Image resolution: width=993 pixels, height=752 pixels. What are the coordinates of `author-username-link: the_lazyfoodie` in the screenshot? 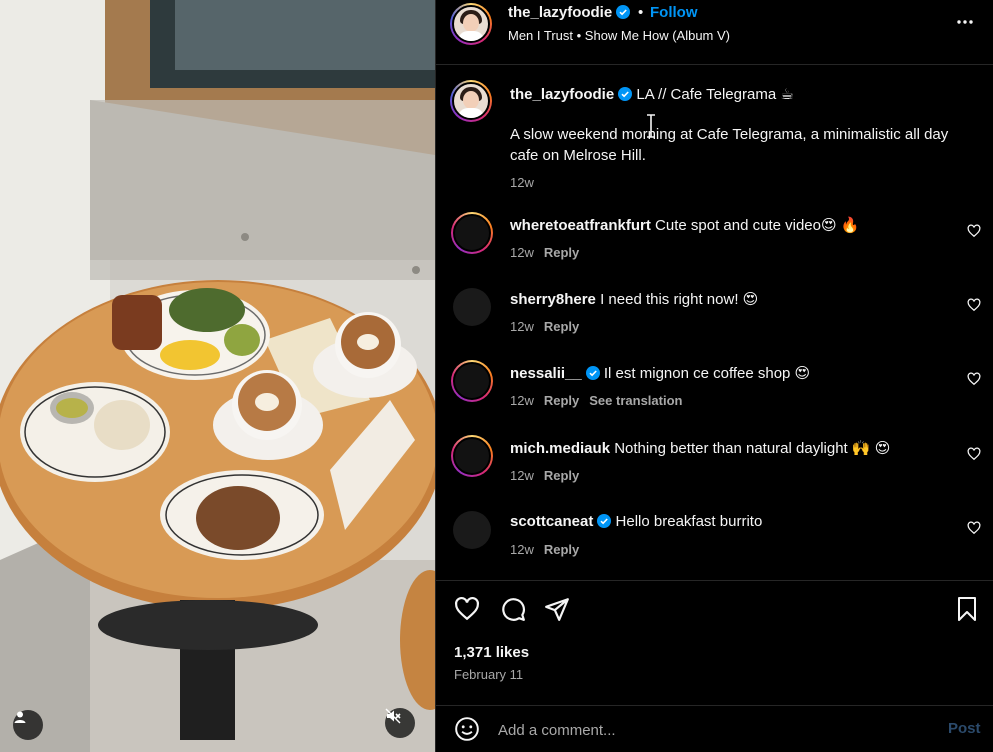 It's located at (569, 12).